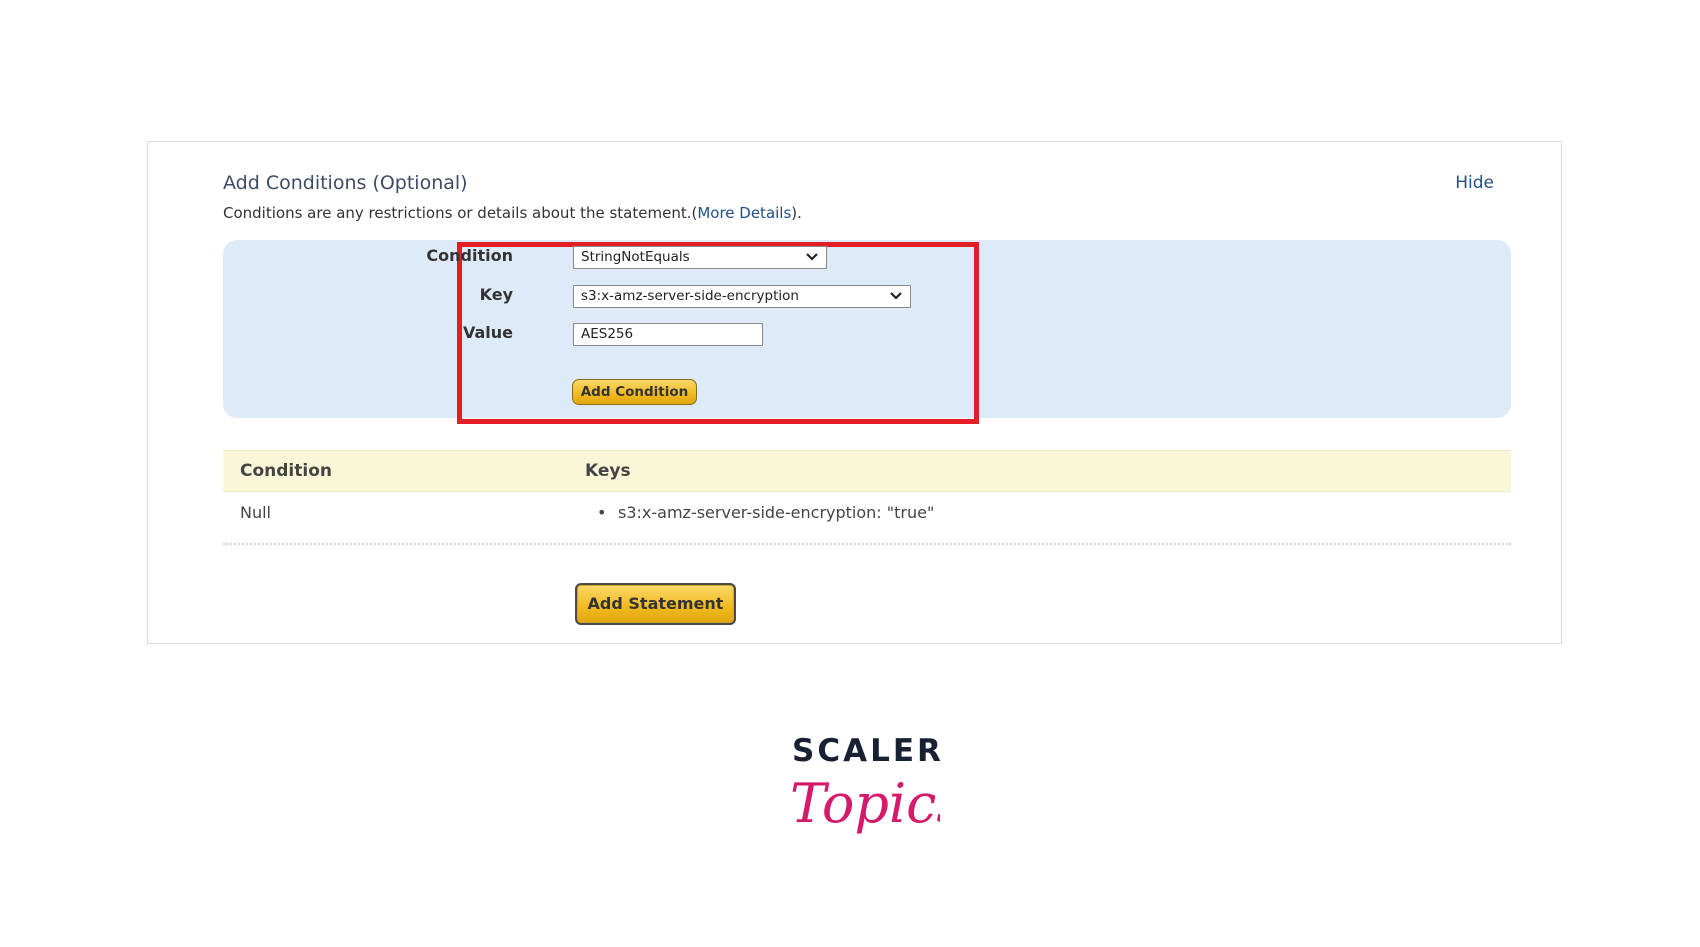 Image resolution: width=1700 pixels, height=947 pixels. I want to click on key-label: Key, so click(496, 294).